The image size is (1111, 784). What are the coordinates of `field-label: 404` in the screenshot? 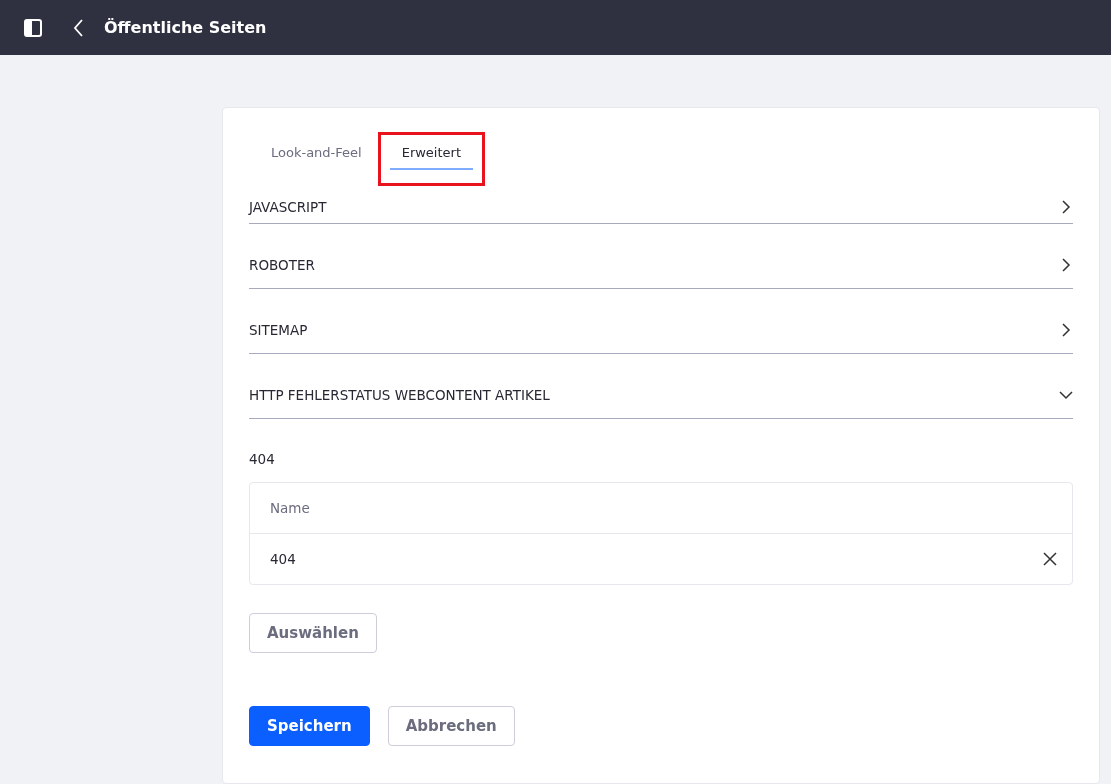 It's located at (262, 459).